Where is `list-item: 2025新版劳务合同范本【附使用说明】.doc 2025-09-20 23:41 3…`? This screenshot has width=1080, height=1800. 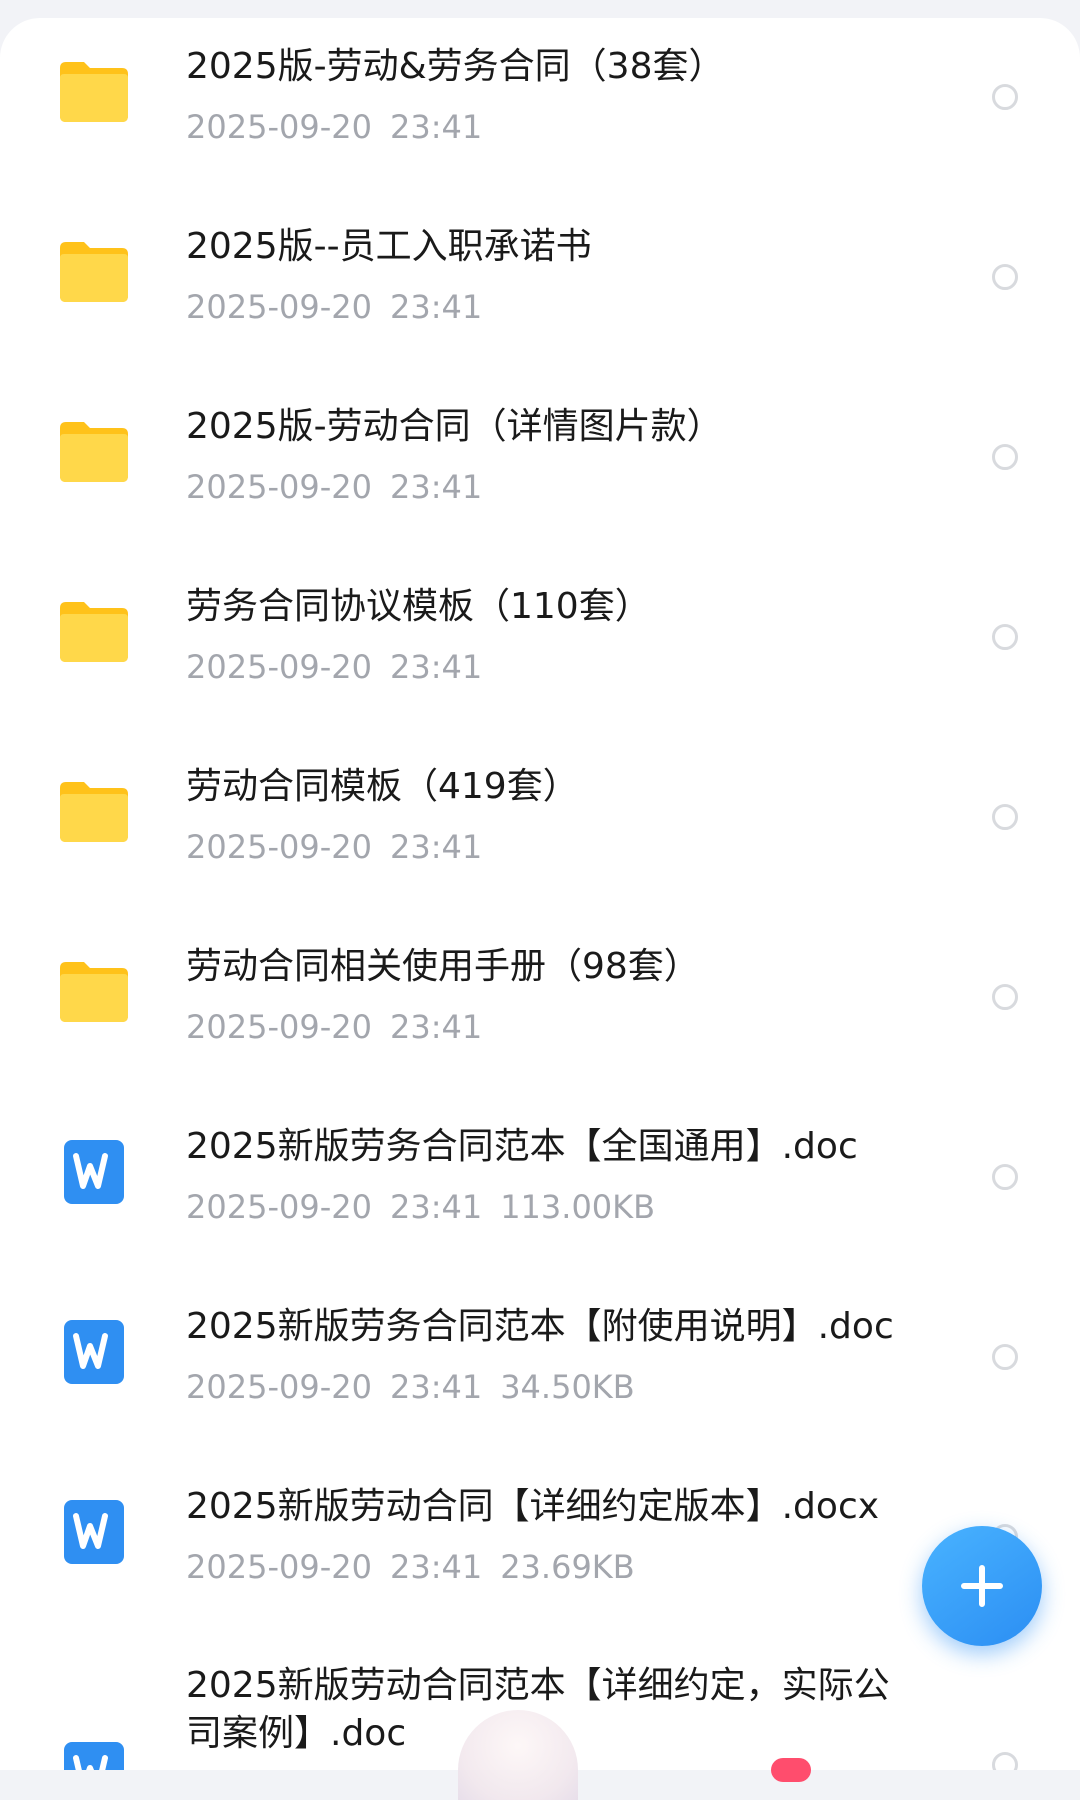 list-item: 2025新版劳务合同范本【附使用说明】.doc 2025-09-20 23:41 3… is located at coordinates (540, 1368).